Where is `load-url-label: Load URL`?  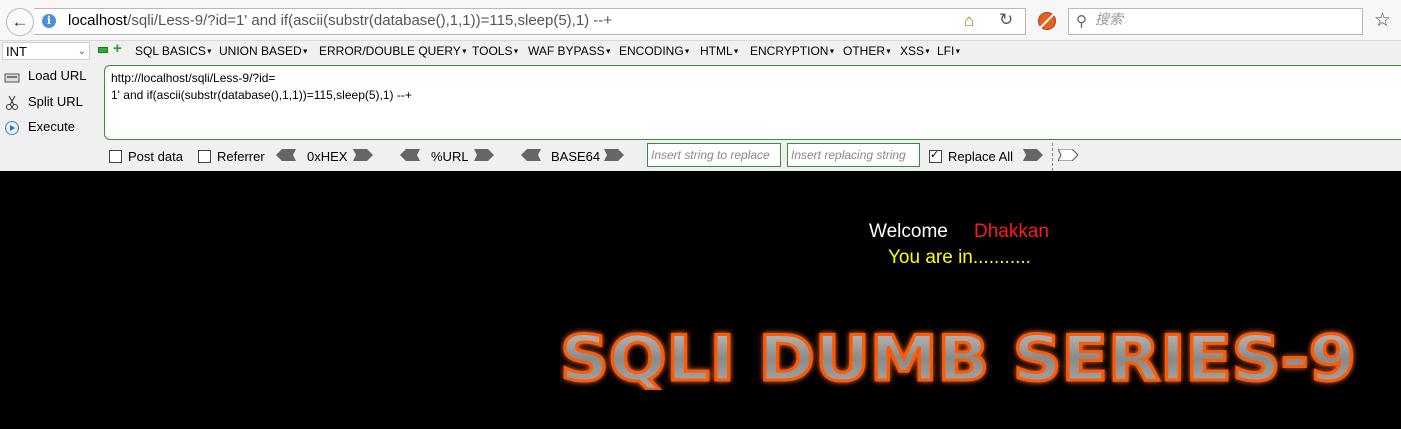
load-url-label: Load URL is located at coordinates (57, 75).